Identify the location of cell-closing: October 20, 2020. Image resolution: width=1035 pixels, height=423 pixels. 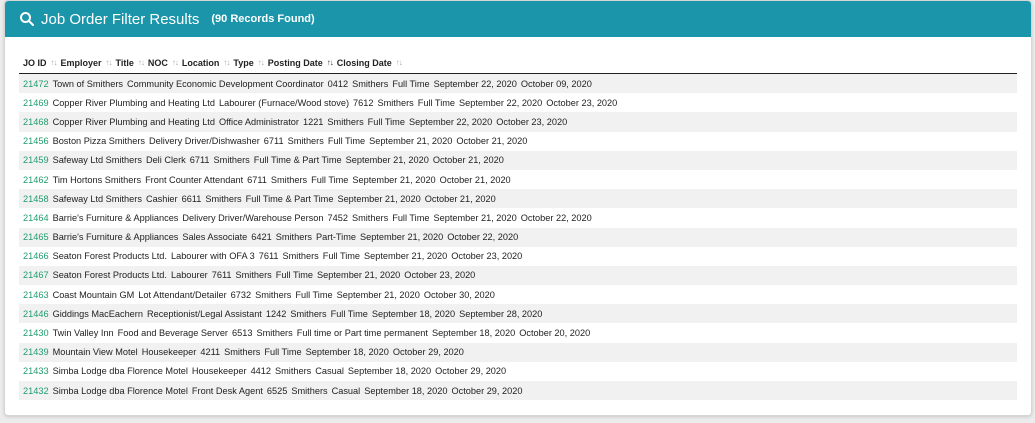
(555, 333).